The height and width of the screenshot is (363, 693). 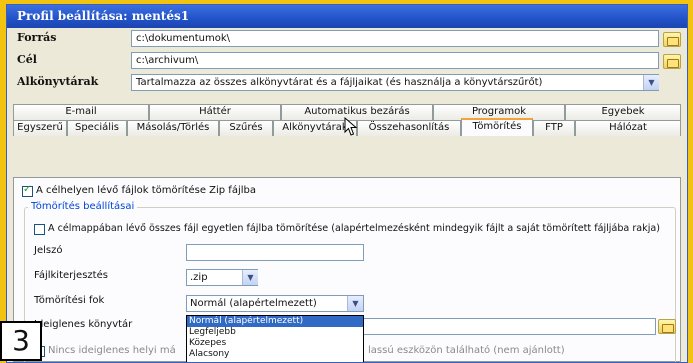 What do you see at coordinates (275, 303) in the screenshot?
I see `level-select: Normál (alapértelmezett)` at bounding box center [275, 303].